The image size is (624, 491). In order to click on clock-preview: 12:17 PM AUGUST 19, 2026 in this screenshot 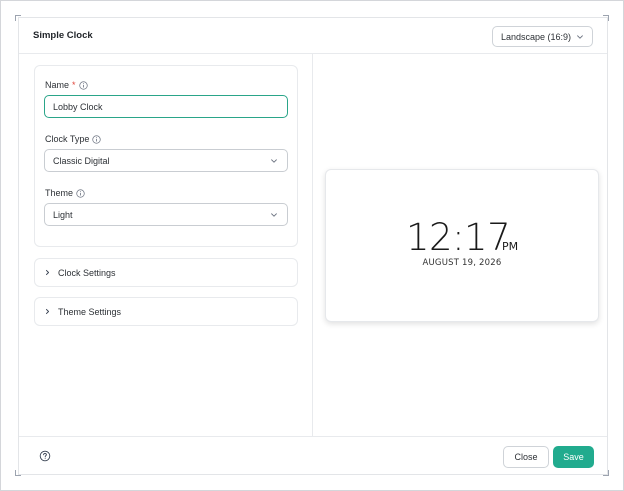, I will do `click(462, 245)`.